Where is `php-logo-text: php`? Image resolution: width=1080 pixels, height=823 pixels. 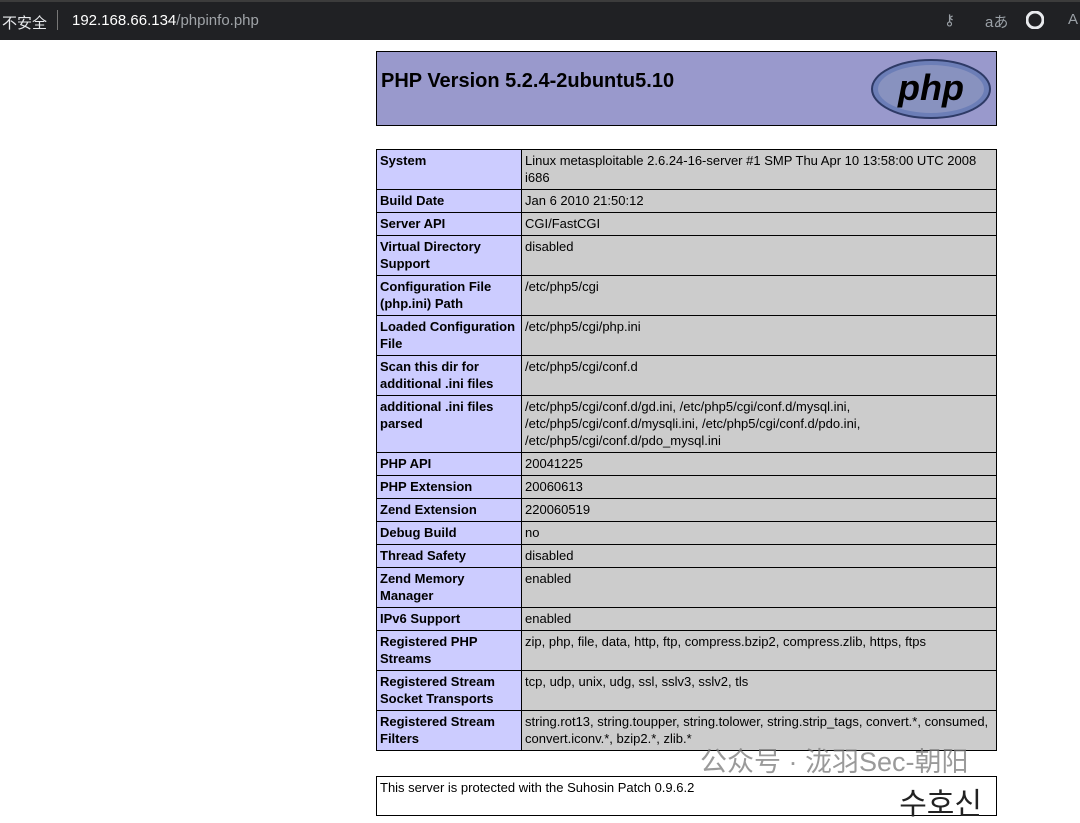
php-logo-text: php is located at coordinates (930, 87).